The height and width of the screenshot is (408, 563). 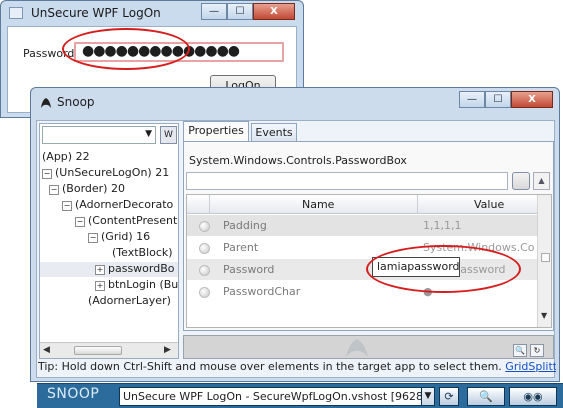 I want to click on snoop-icon, so click(x=46, y=104).